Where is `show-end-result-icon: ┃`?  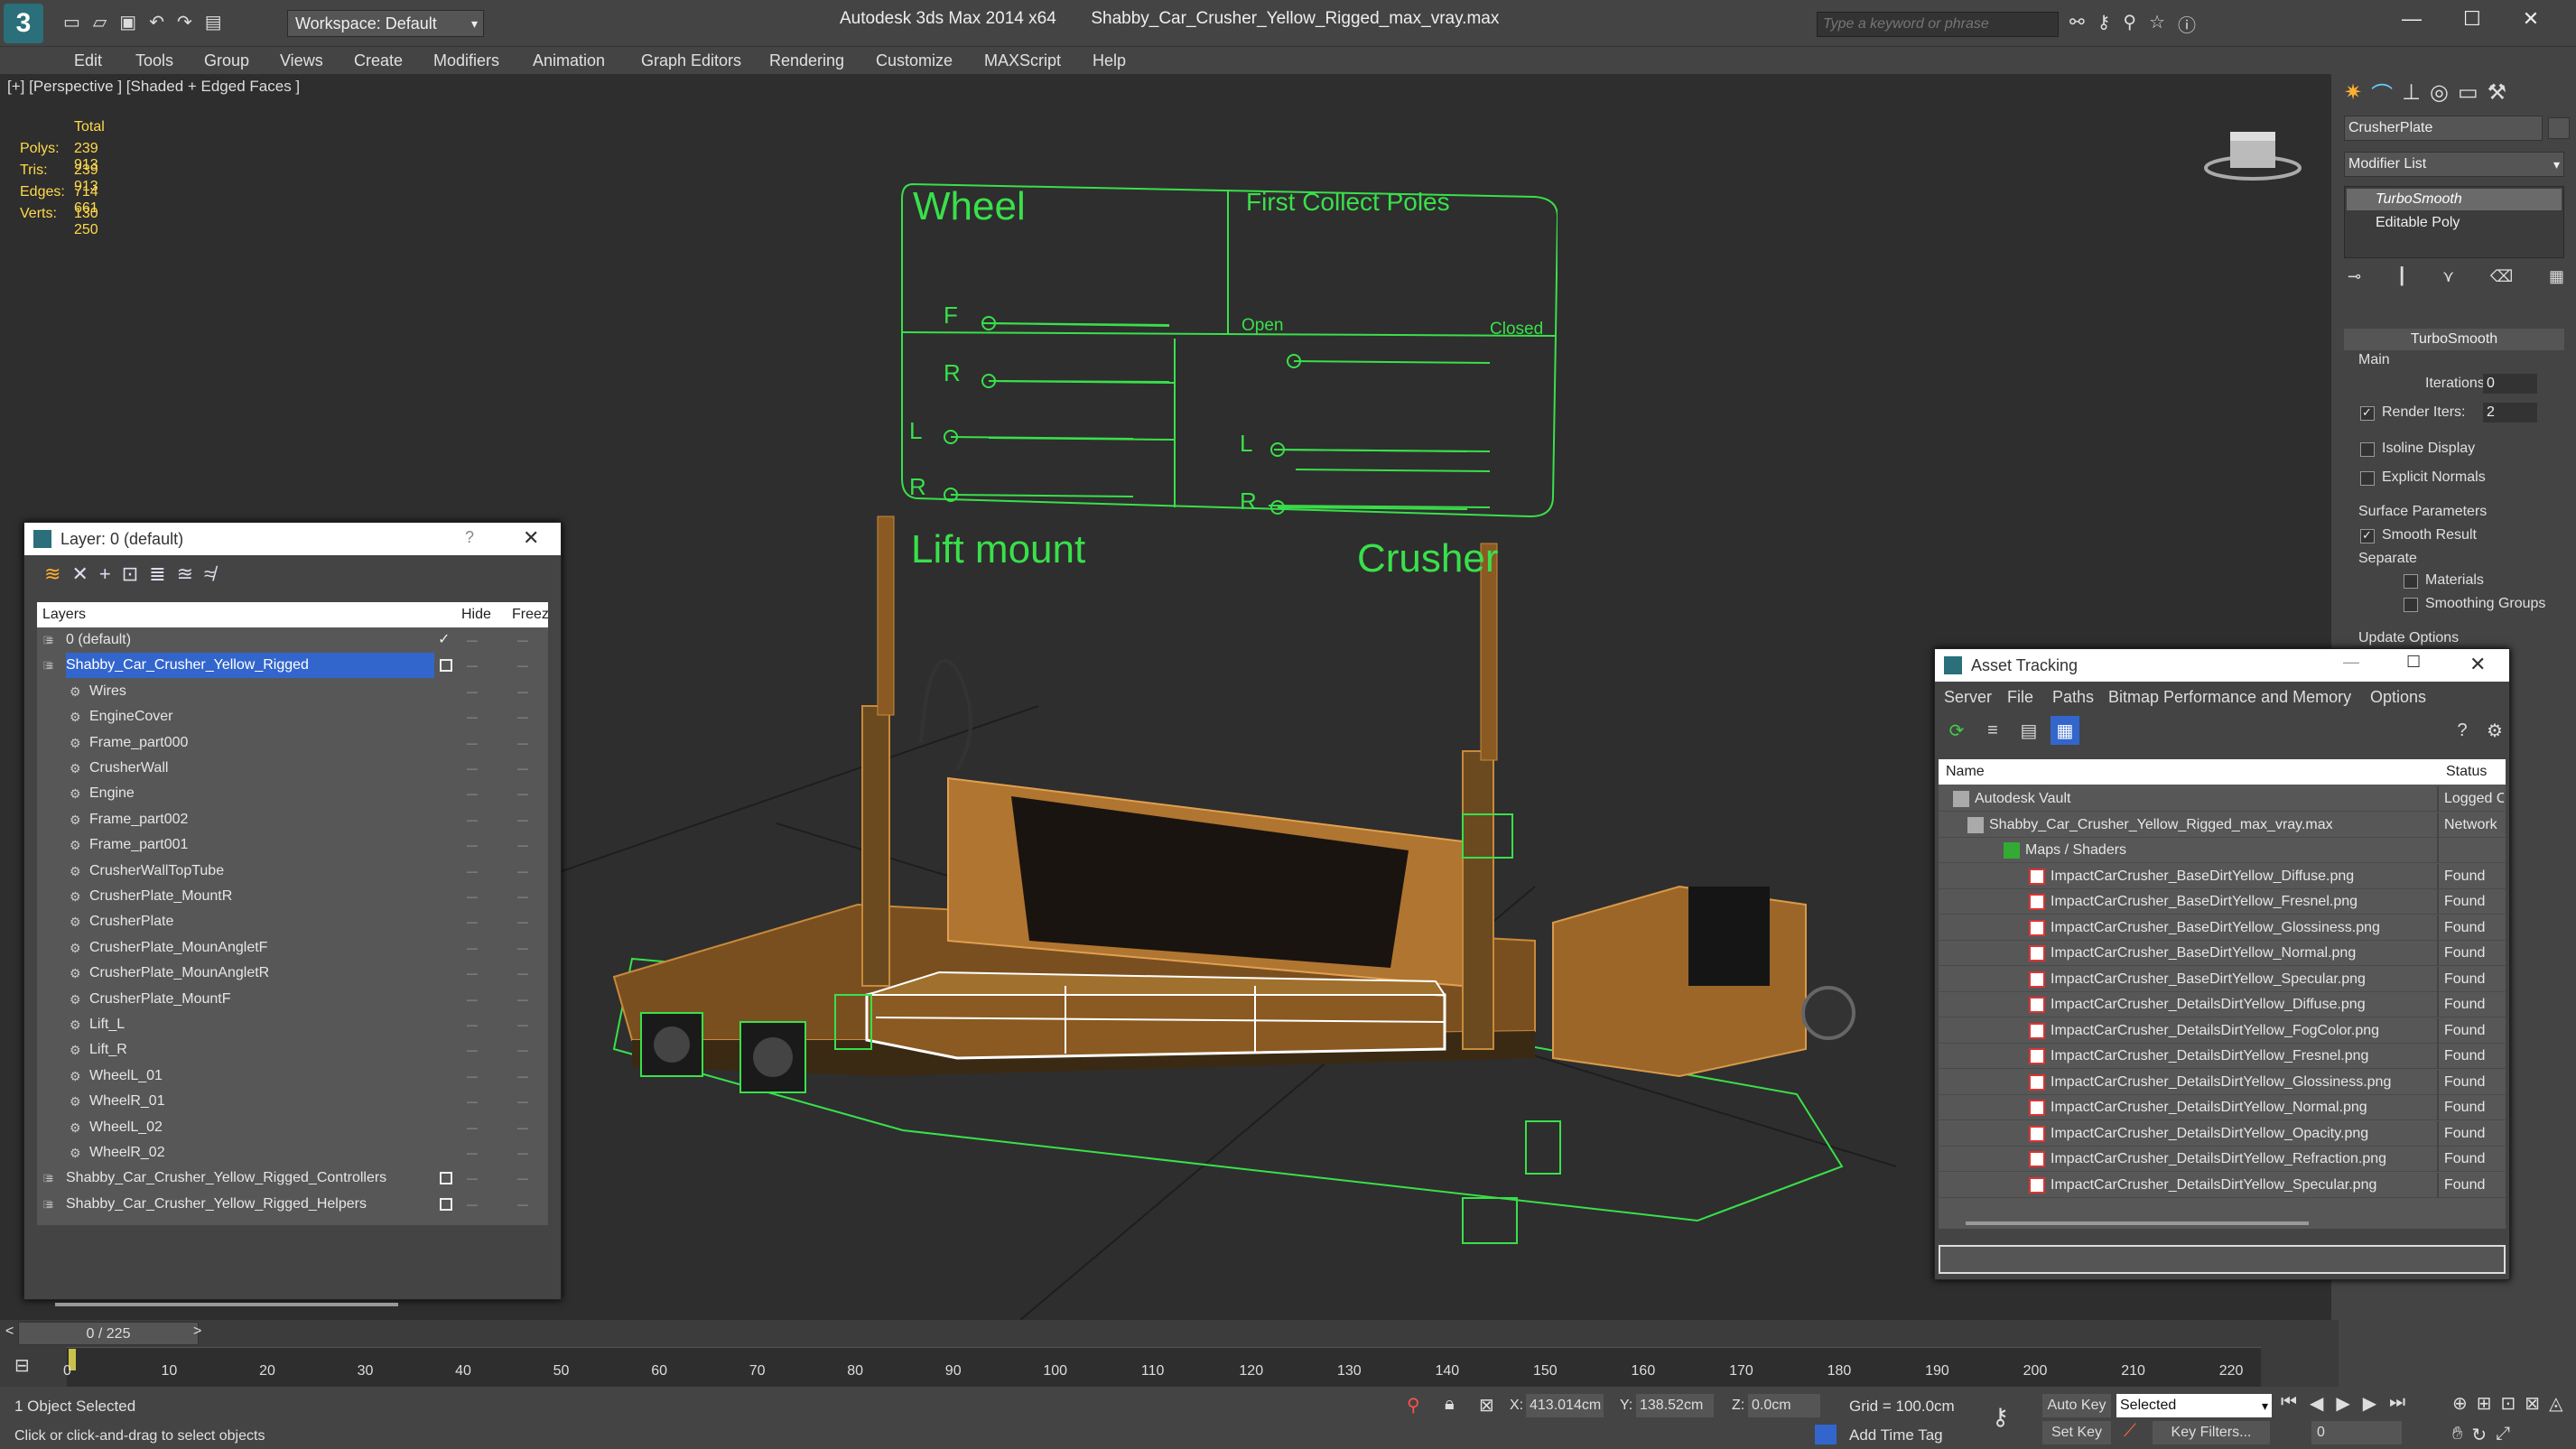 show-end-result-icon: ┃ is located at coordinates (2402, 276).